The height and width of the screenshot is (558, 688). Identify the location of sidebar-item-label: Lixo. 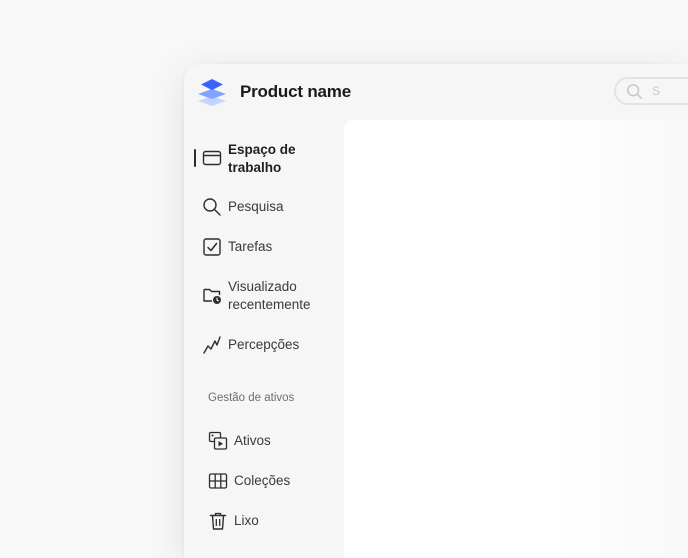
(246, 520).